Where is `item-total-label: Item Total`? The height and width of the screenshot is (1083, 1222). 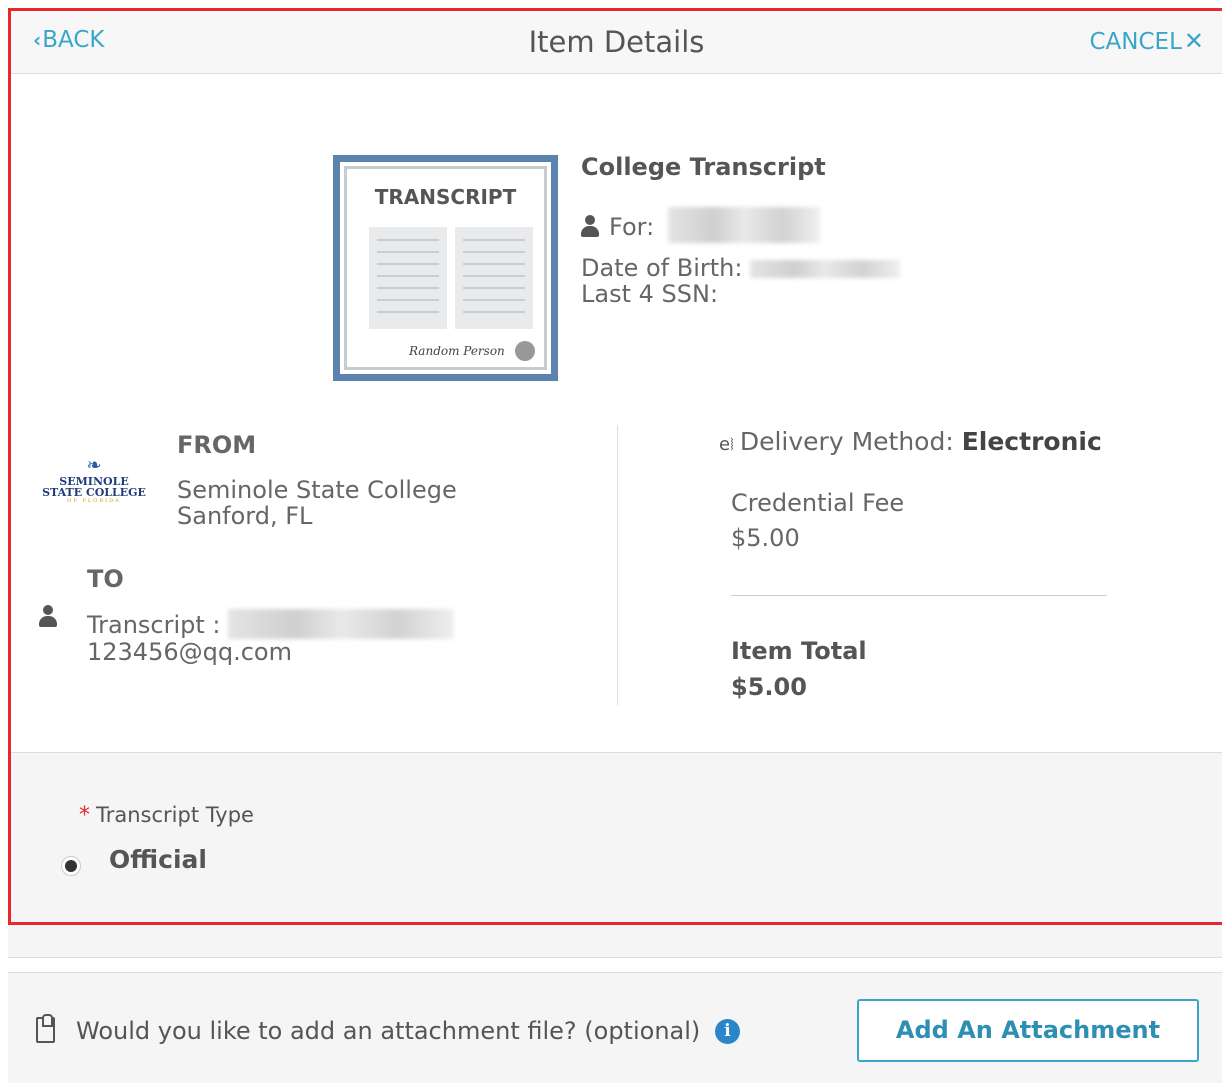
item-total-label: Item Total is located at coordinates (799, 651).